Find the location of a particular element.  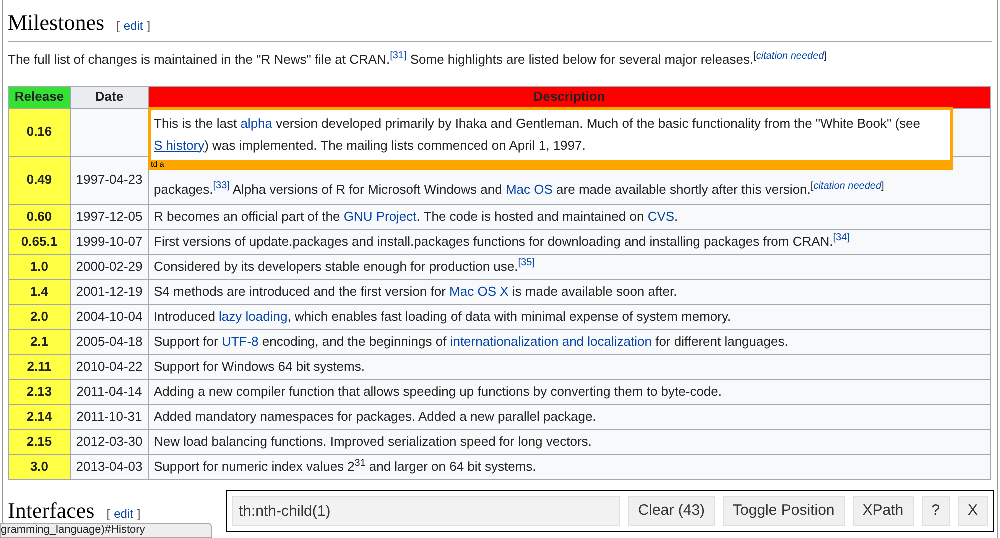

link: internationalization and localization is located at coordinates (551, 341).